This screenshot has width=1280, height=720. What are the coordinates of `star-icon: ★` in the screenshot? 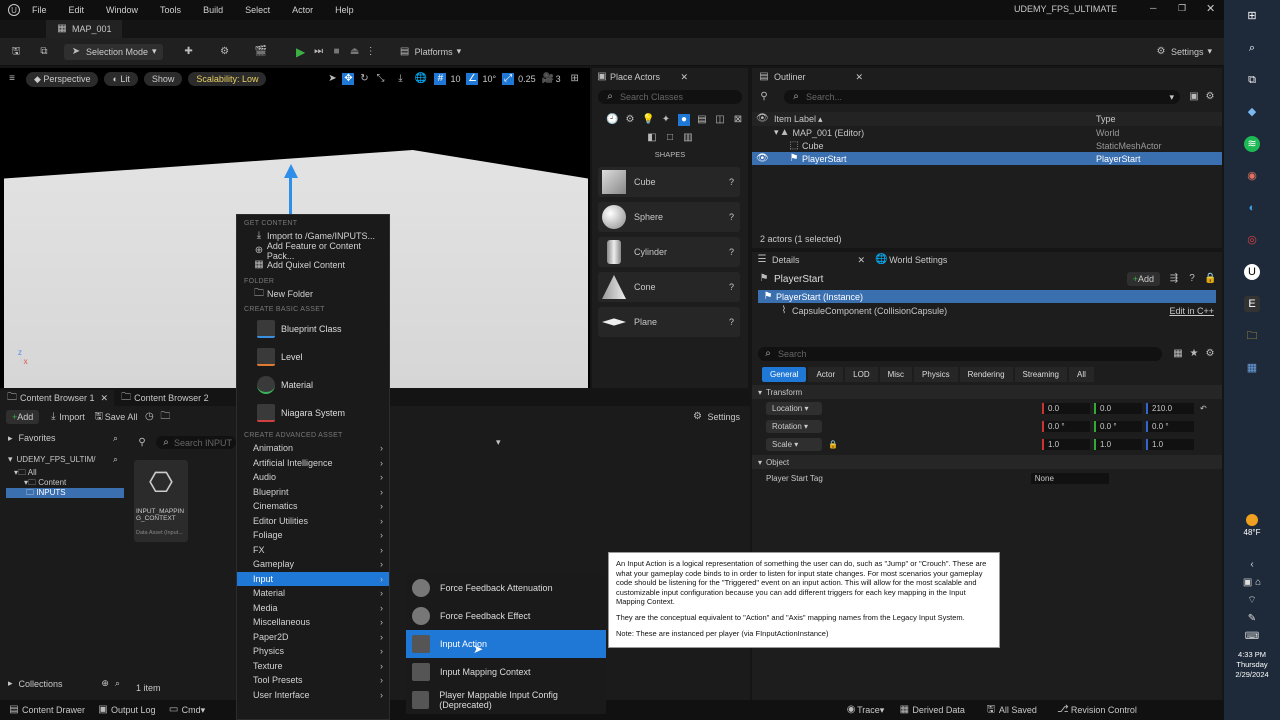 It's located at (1194, 354).